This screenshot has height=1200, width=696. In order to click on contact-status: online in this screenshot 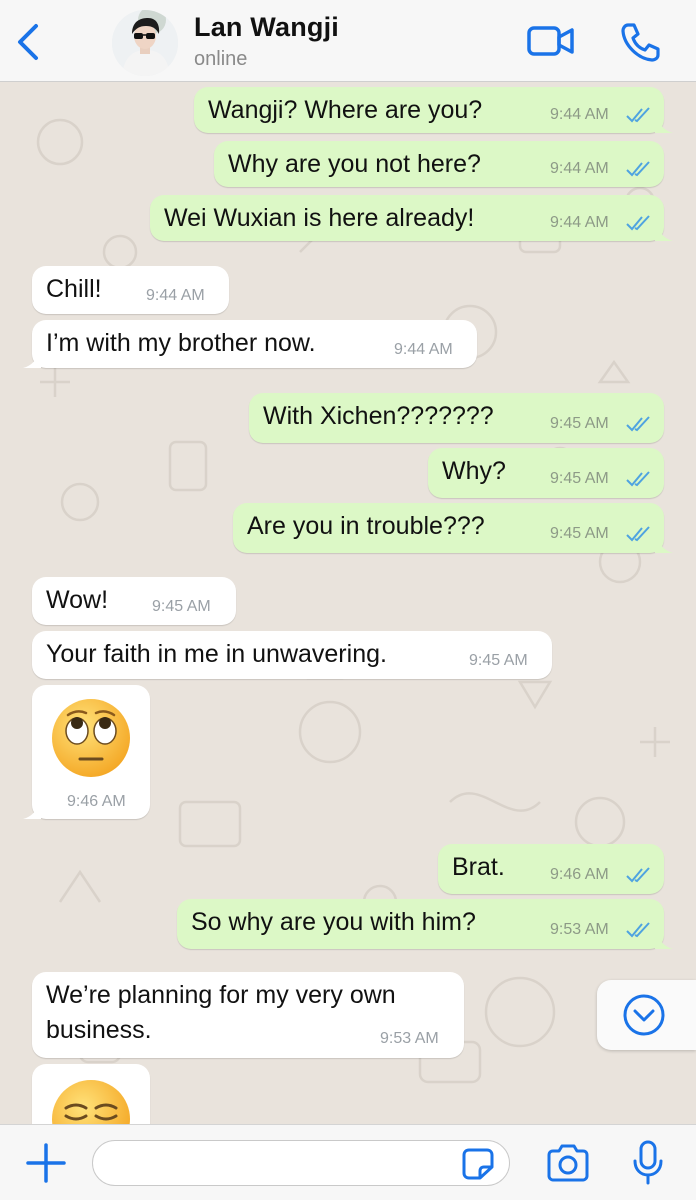, I will do `click(221, 59)`.